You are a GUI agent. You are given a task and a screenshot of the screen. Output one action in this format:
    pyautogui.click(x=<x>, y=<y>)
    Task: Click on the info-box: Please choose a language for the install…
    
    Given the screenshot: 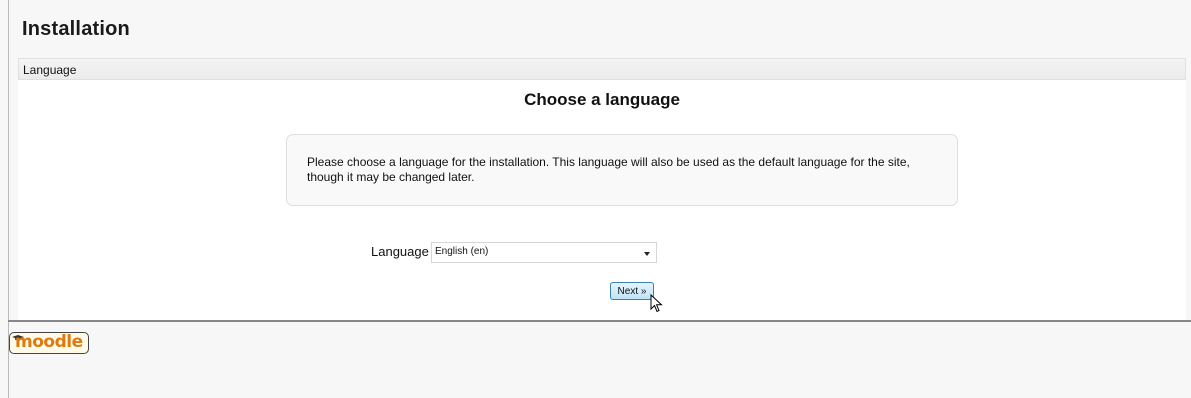 What is the action you would take?
    pyautogui.click(x=622, y=170)
    